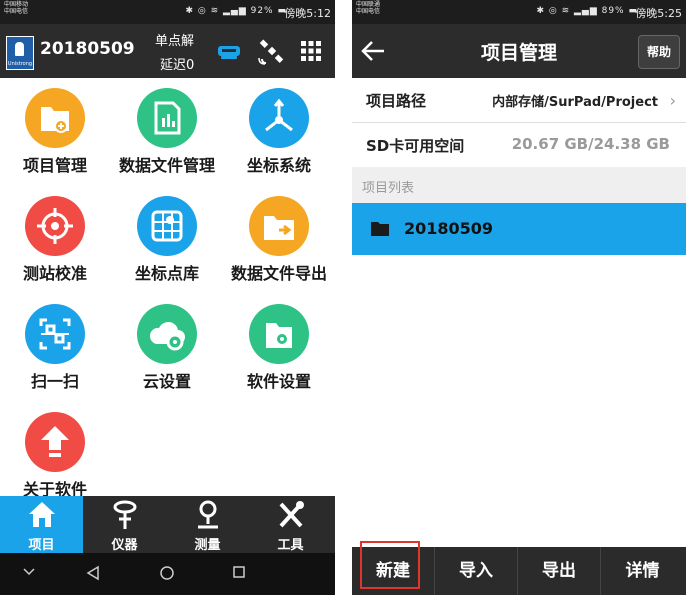 The width and height of the screenshot is (686, 595). What do you see at coordinates (311, 51) in the screenshot?
I see `grid-menu-icon` at bounding box center [311, 51].